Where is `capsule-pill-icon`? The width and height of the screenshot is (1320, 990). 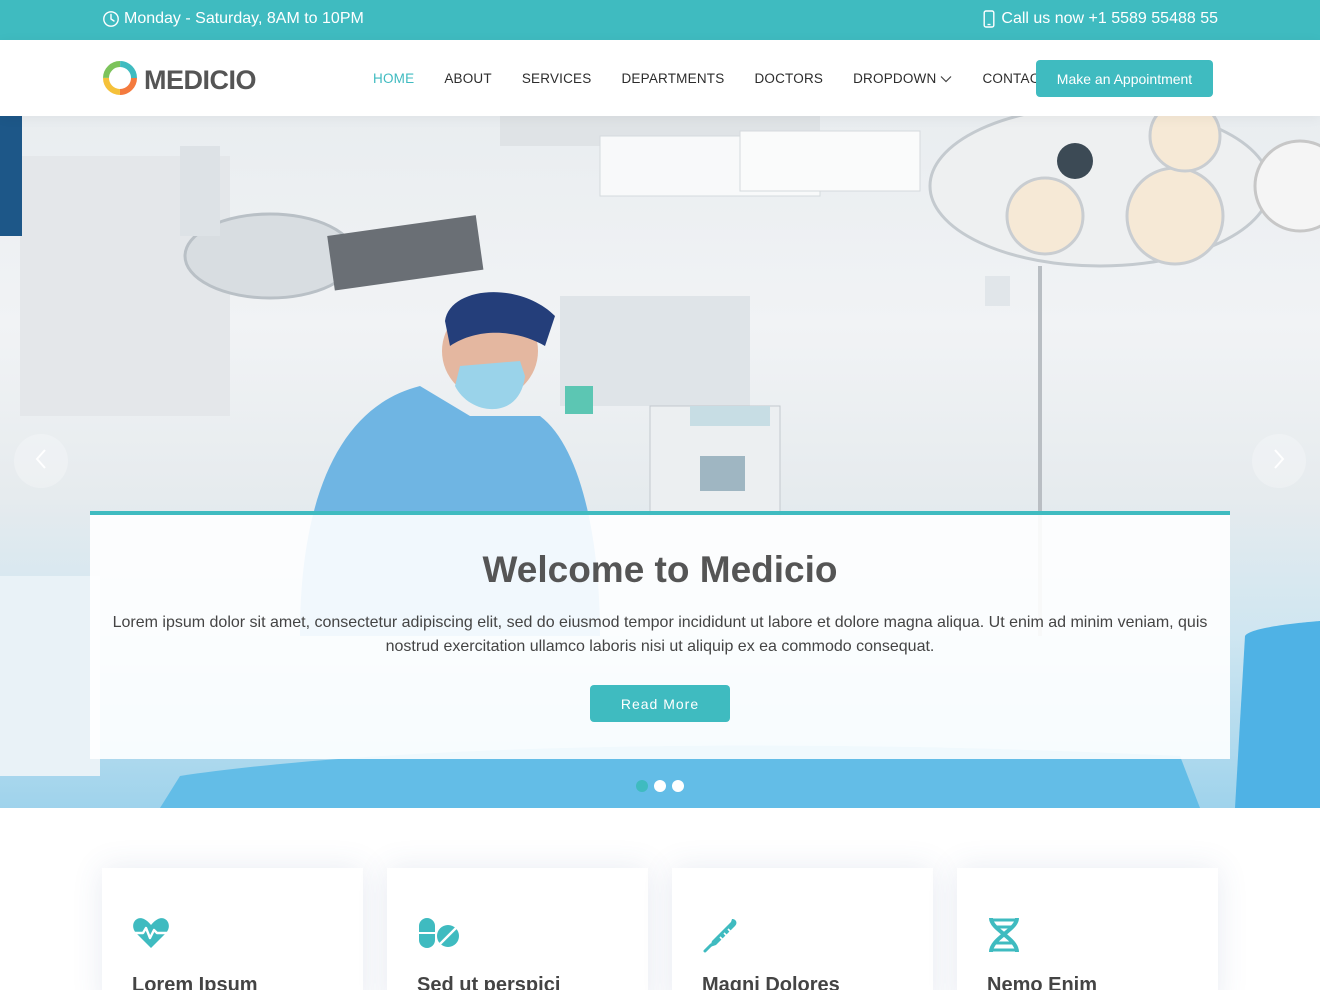 capsule-pill-icon is located at coordinates (517, 934).